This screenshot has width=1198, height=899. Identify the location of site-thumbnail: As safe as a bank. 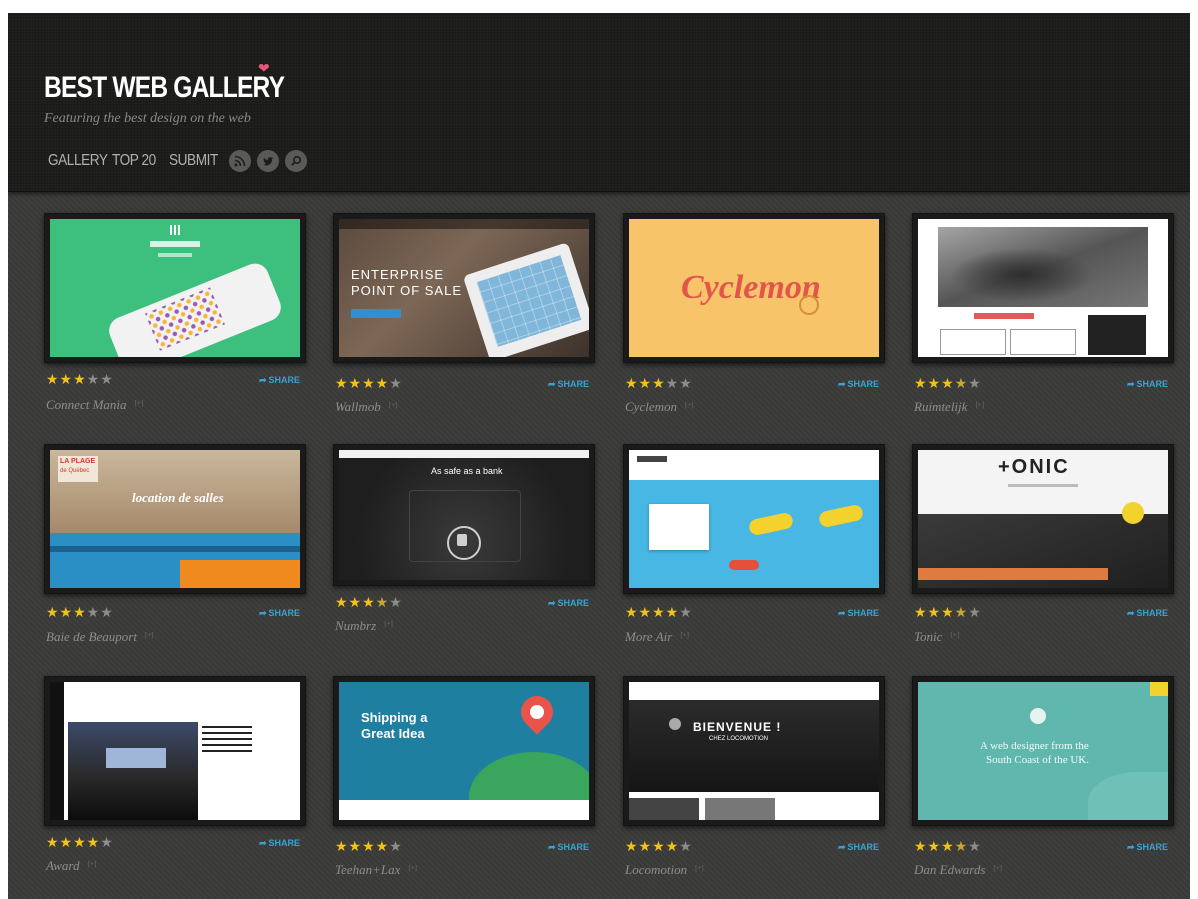
(464, 515).